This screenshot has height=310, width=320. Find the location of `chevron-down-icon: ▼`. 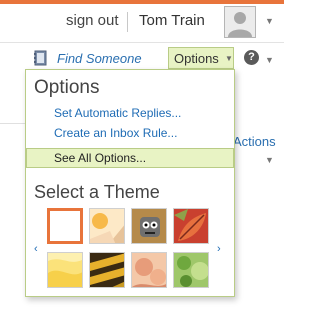

chevron-down-icon: ▼ is located at coordinates (229, 58).